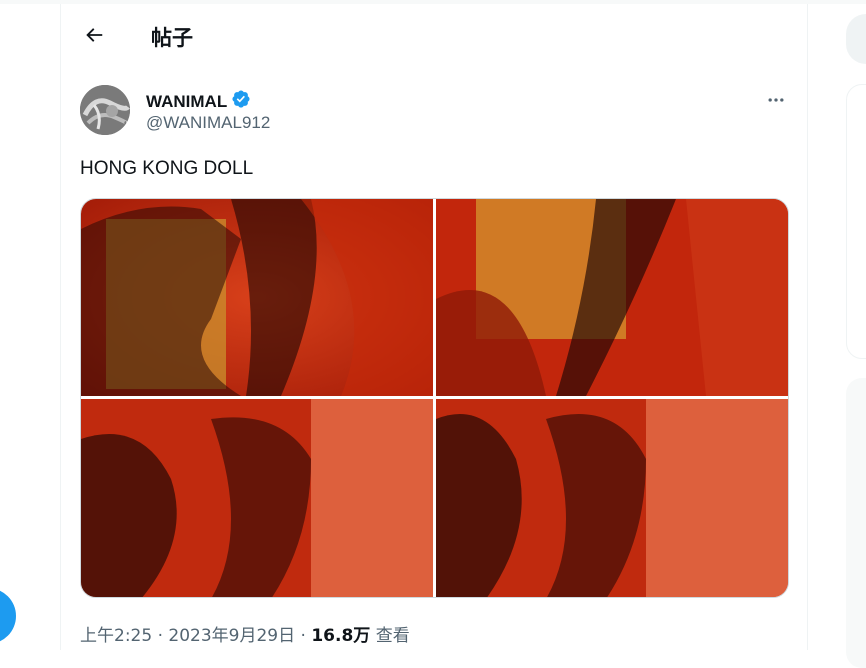  I want to click on page-header: 帖子, so click(434, 37).